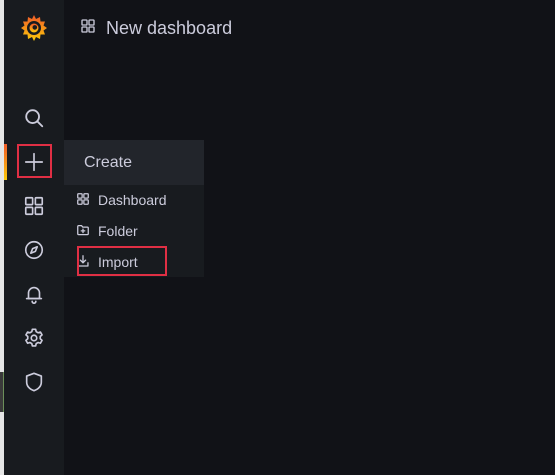  I want to click on menu-item-label: Folder, so click(118, 231).